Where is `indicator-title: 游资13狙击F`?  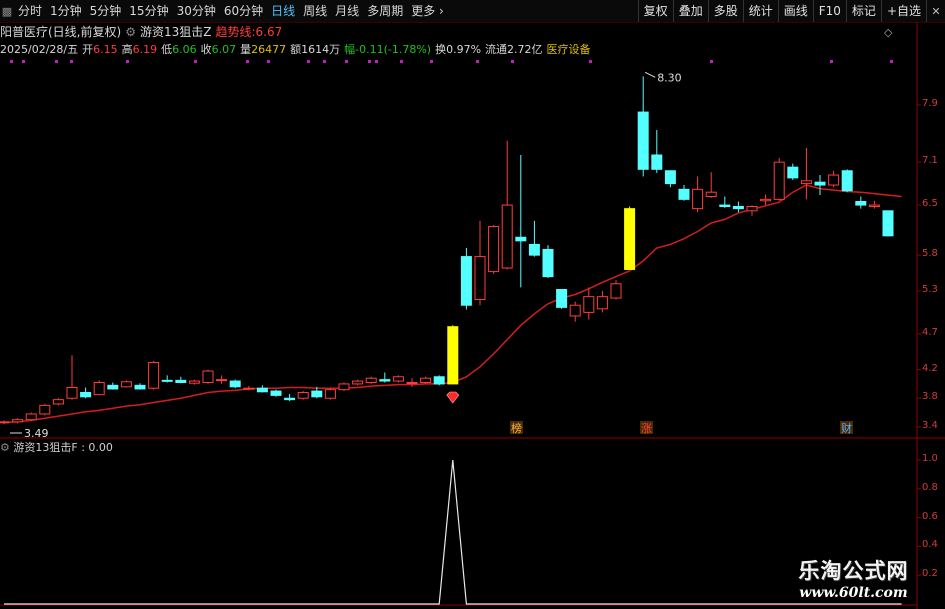 indicator-title: 游资13狙击F is located at coordinates (45, 447).